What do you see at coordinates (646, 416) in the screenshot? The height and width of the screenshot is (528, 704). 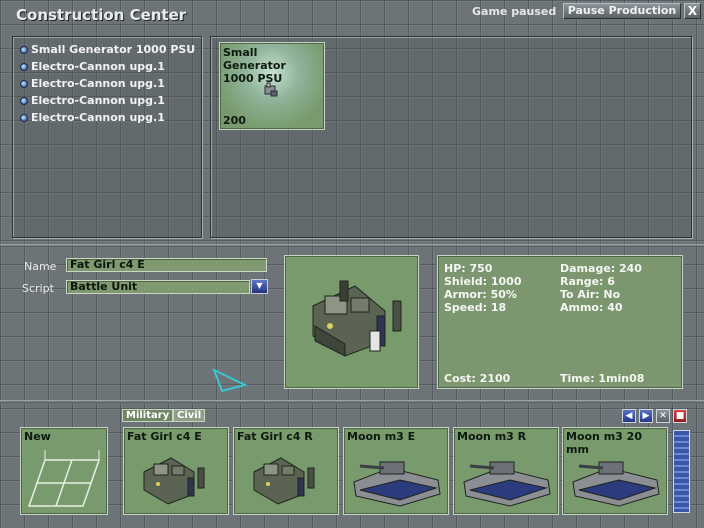 I see `scroll-right-icon: ▶` at bounding box center [646, 416].